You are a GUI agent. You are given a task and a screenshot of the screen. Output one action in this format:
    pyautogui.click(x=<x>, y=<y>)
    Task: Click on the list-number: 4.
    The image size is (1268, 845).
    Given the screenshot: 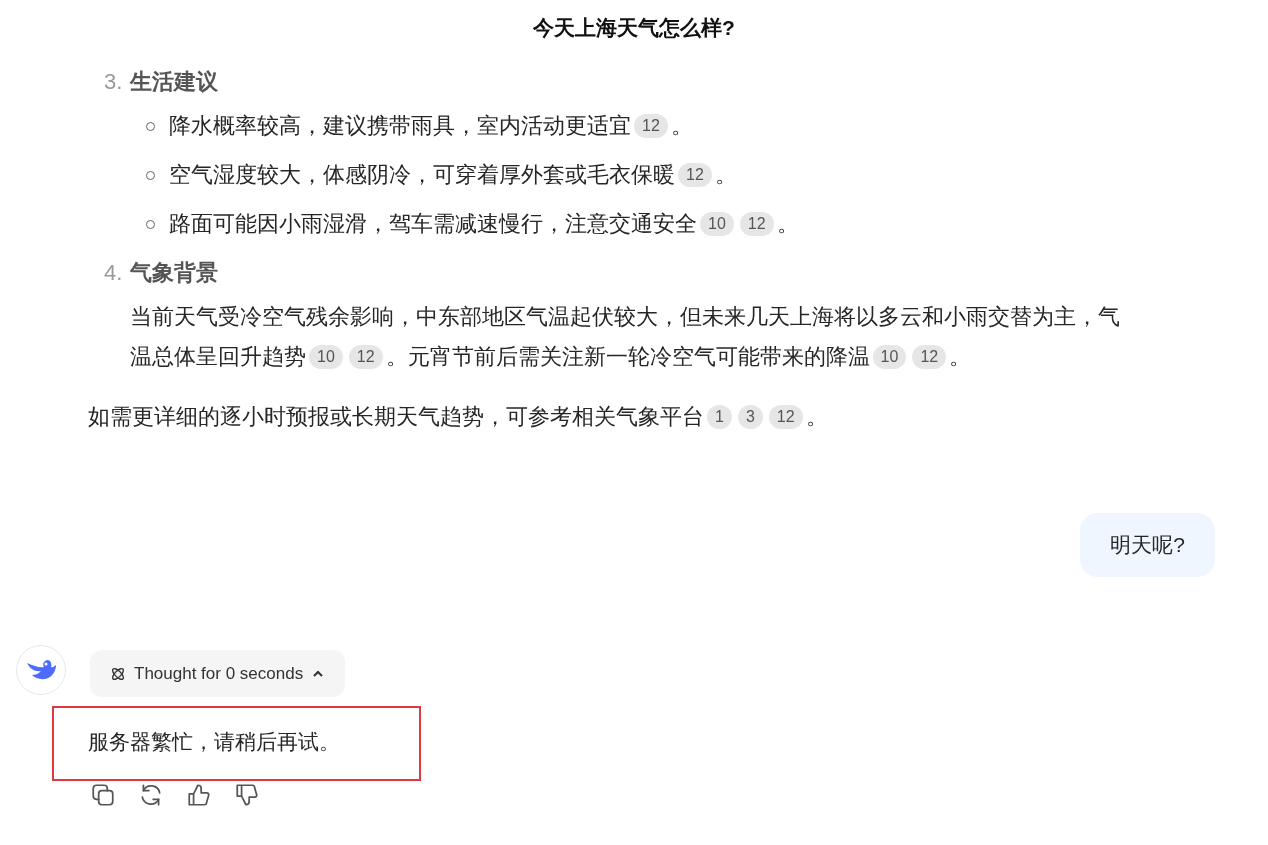 What is the action you would take?
    pyautogui.click(x=114, y=273)
    